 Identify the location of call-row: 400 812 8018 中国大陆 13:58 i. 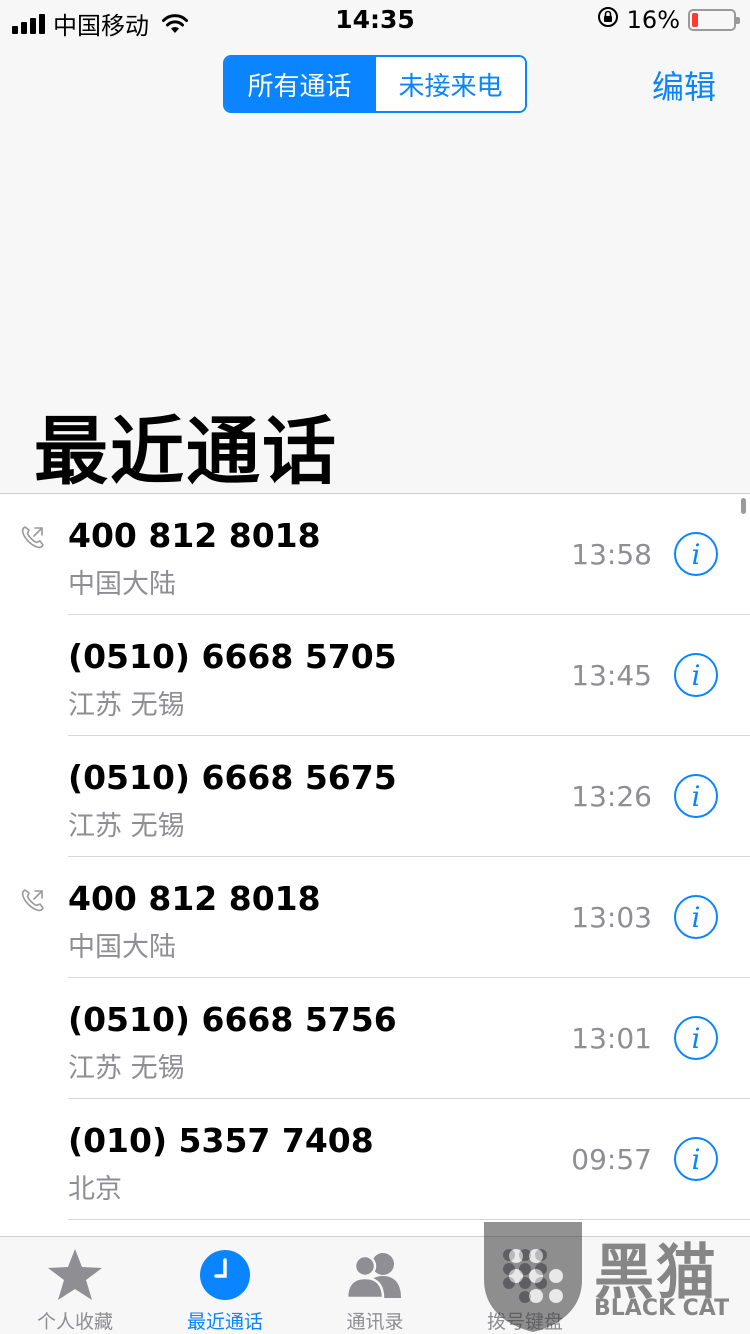
(375, 554).